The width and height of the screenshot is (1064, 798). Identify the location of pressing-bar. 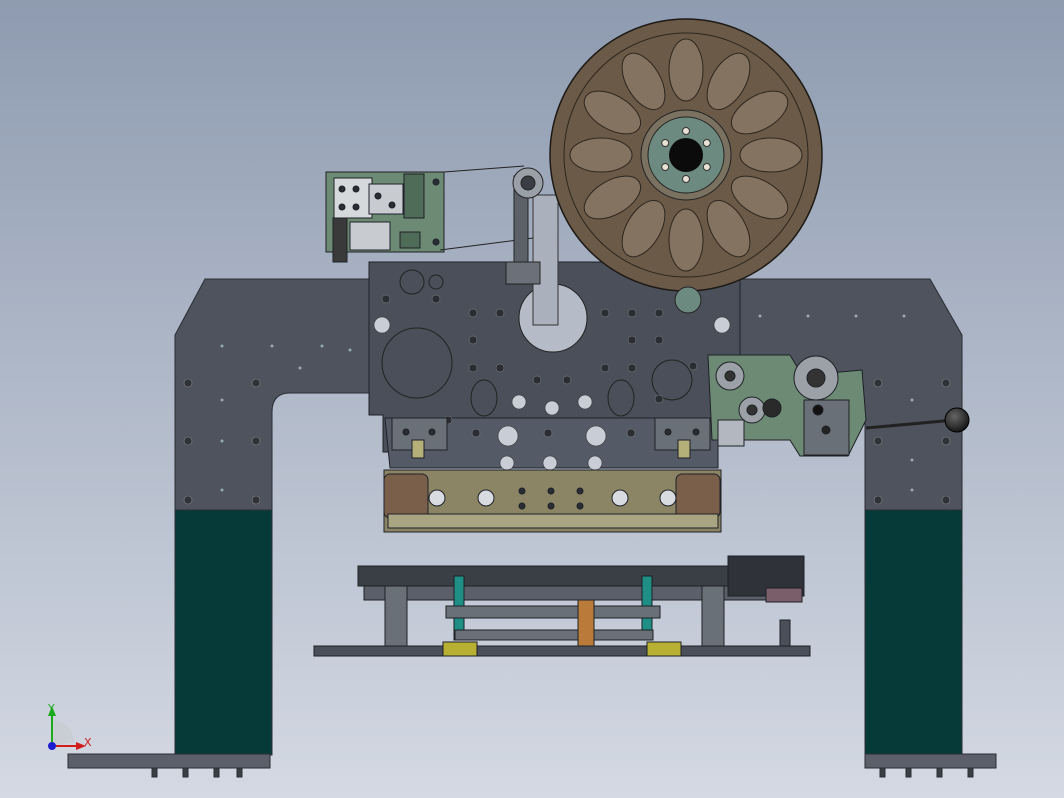
(552, 501).